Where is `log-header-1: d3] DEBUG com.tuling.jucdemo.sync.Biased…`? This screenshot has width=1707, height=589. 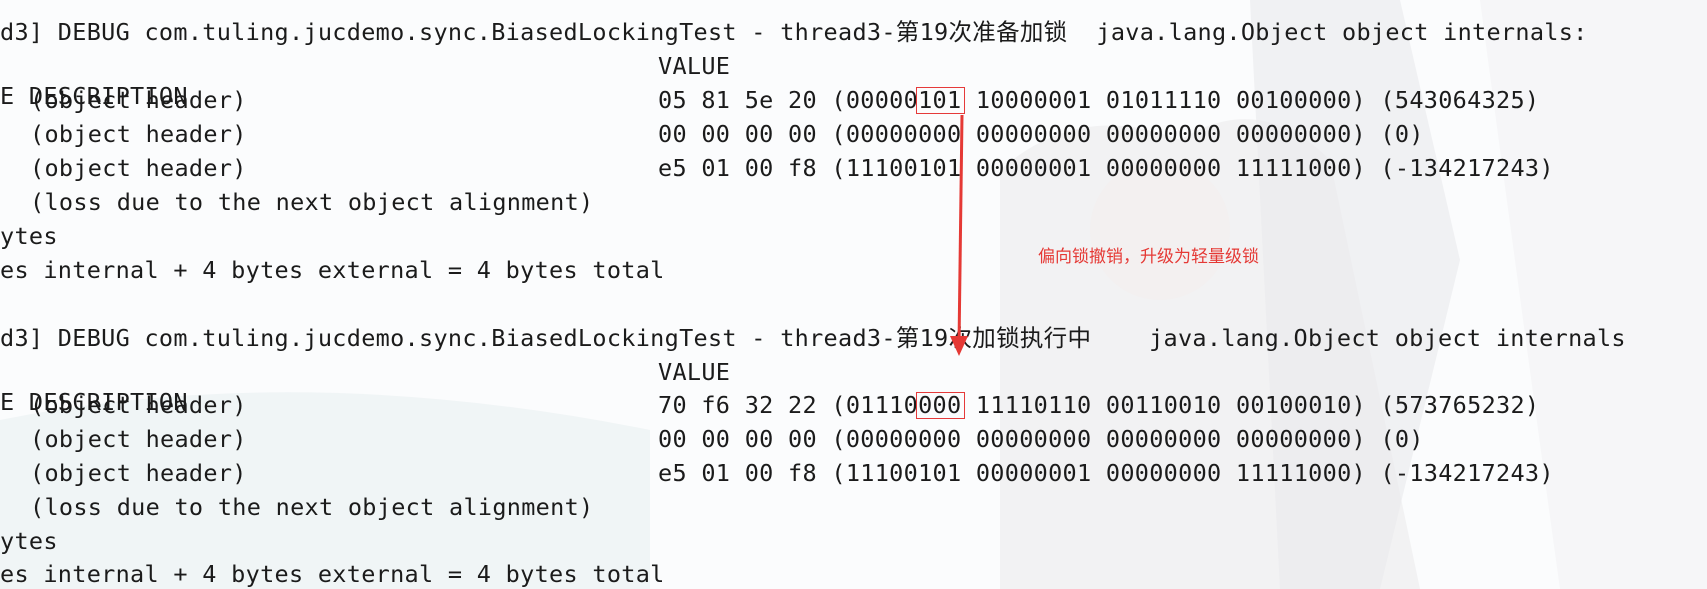
log-header-1: d3] DEBUG com.tuling.jucdemo.sync.Biased… is located at coordinates (794, 32).